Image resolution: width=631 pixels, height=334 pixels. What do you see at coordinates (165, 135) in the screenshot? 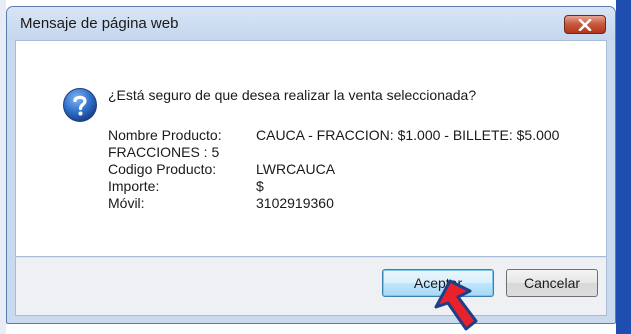
I see `detail-label: Nombre Producto:` at bounding box center [165, 135].